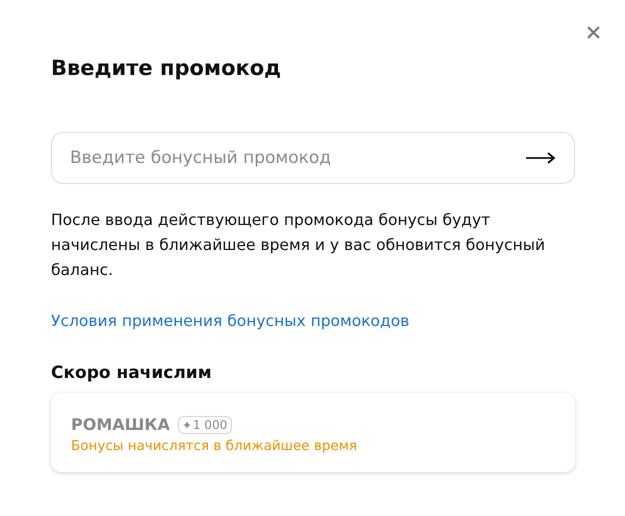 The height and width of the screenshot is (516, 625). Describe the element at coordinates (230, 321) in the screenshot. I see `terms-link: Условия применения бонусных промокодов` at that location.